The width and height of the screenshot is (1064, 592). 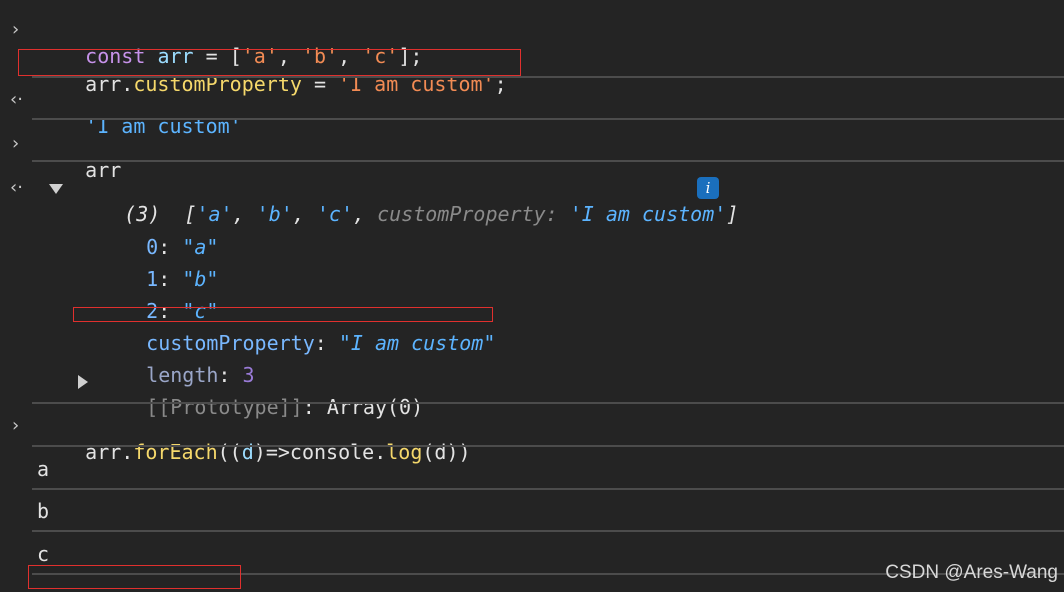 I want to click on highlight-box-undefined, so click(x=134, y=577).